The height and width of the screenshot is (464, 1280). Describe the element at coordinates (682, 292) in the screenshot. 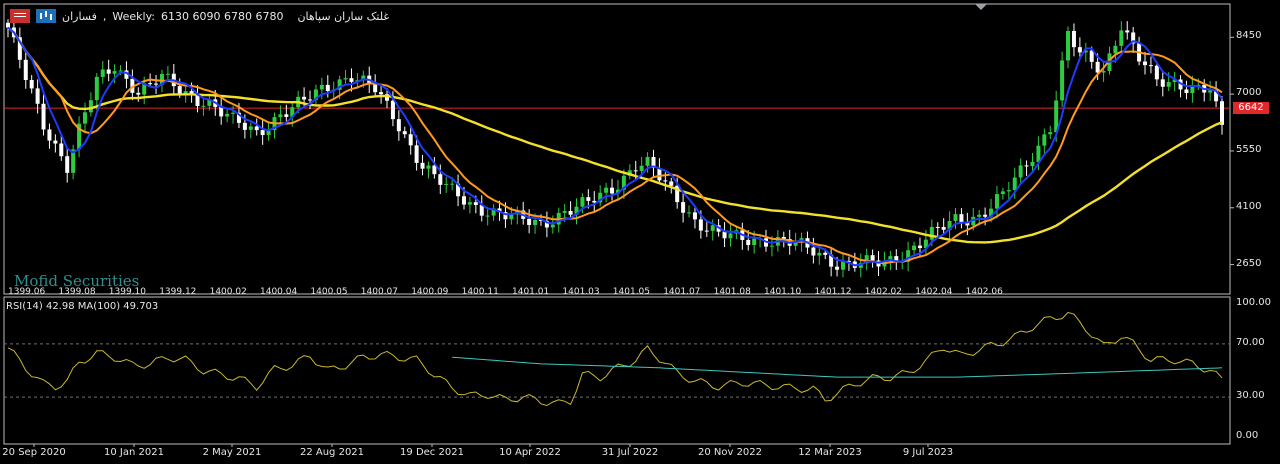

I see `jalali-date-label: 1401.07` at that location.